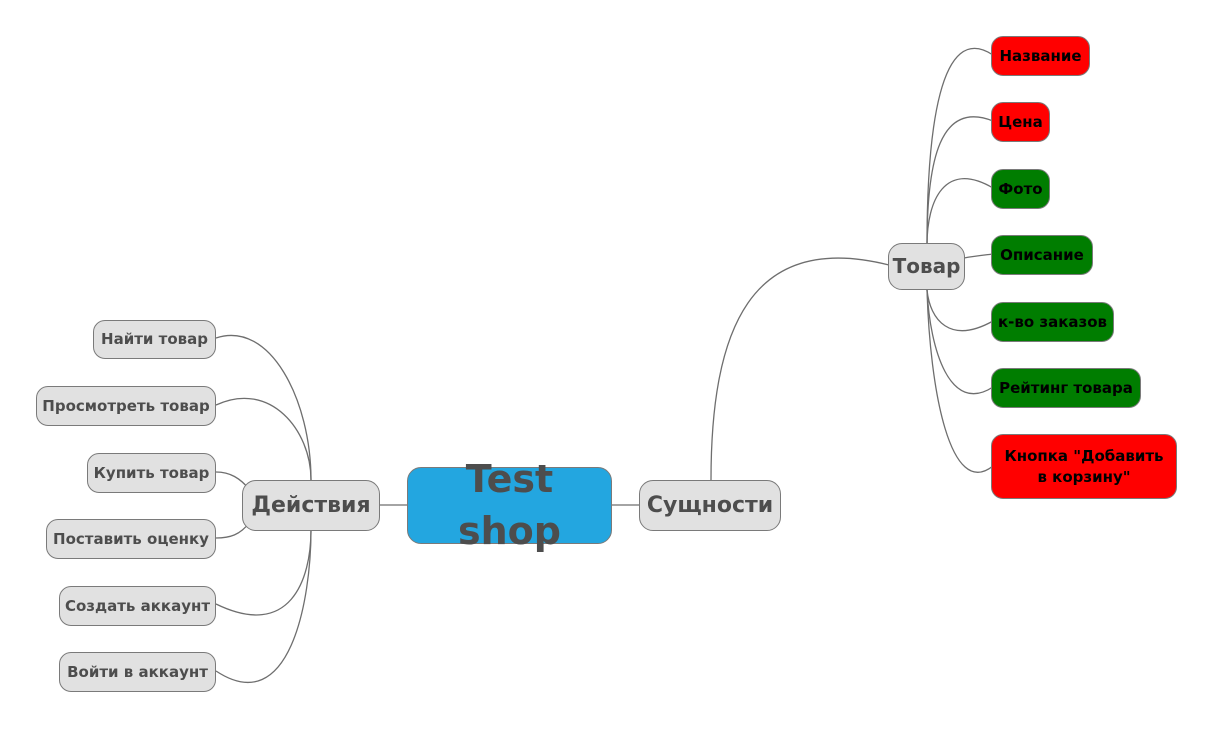  Describe the element at coordinates (263, 439) in the screenshot. I see `edge-actions-view` at that location.